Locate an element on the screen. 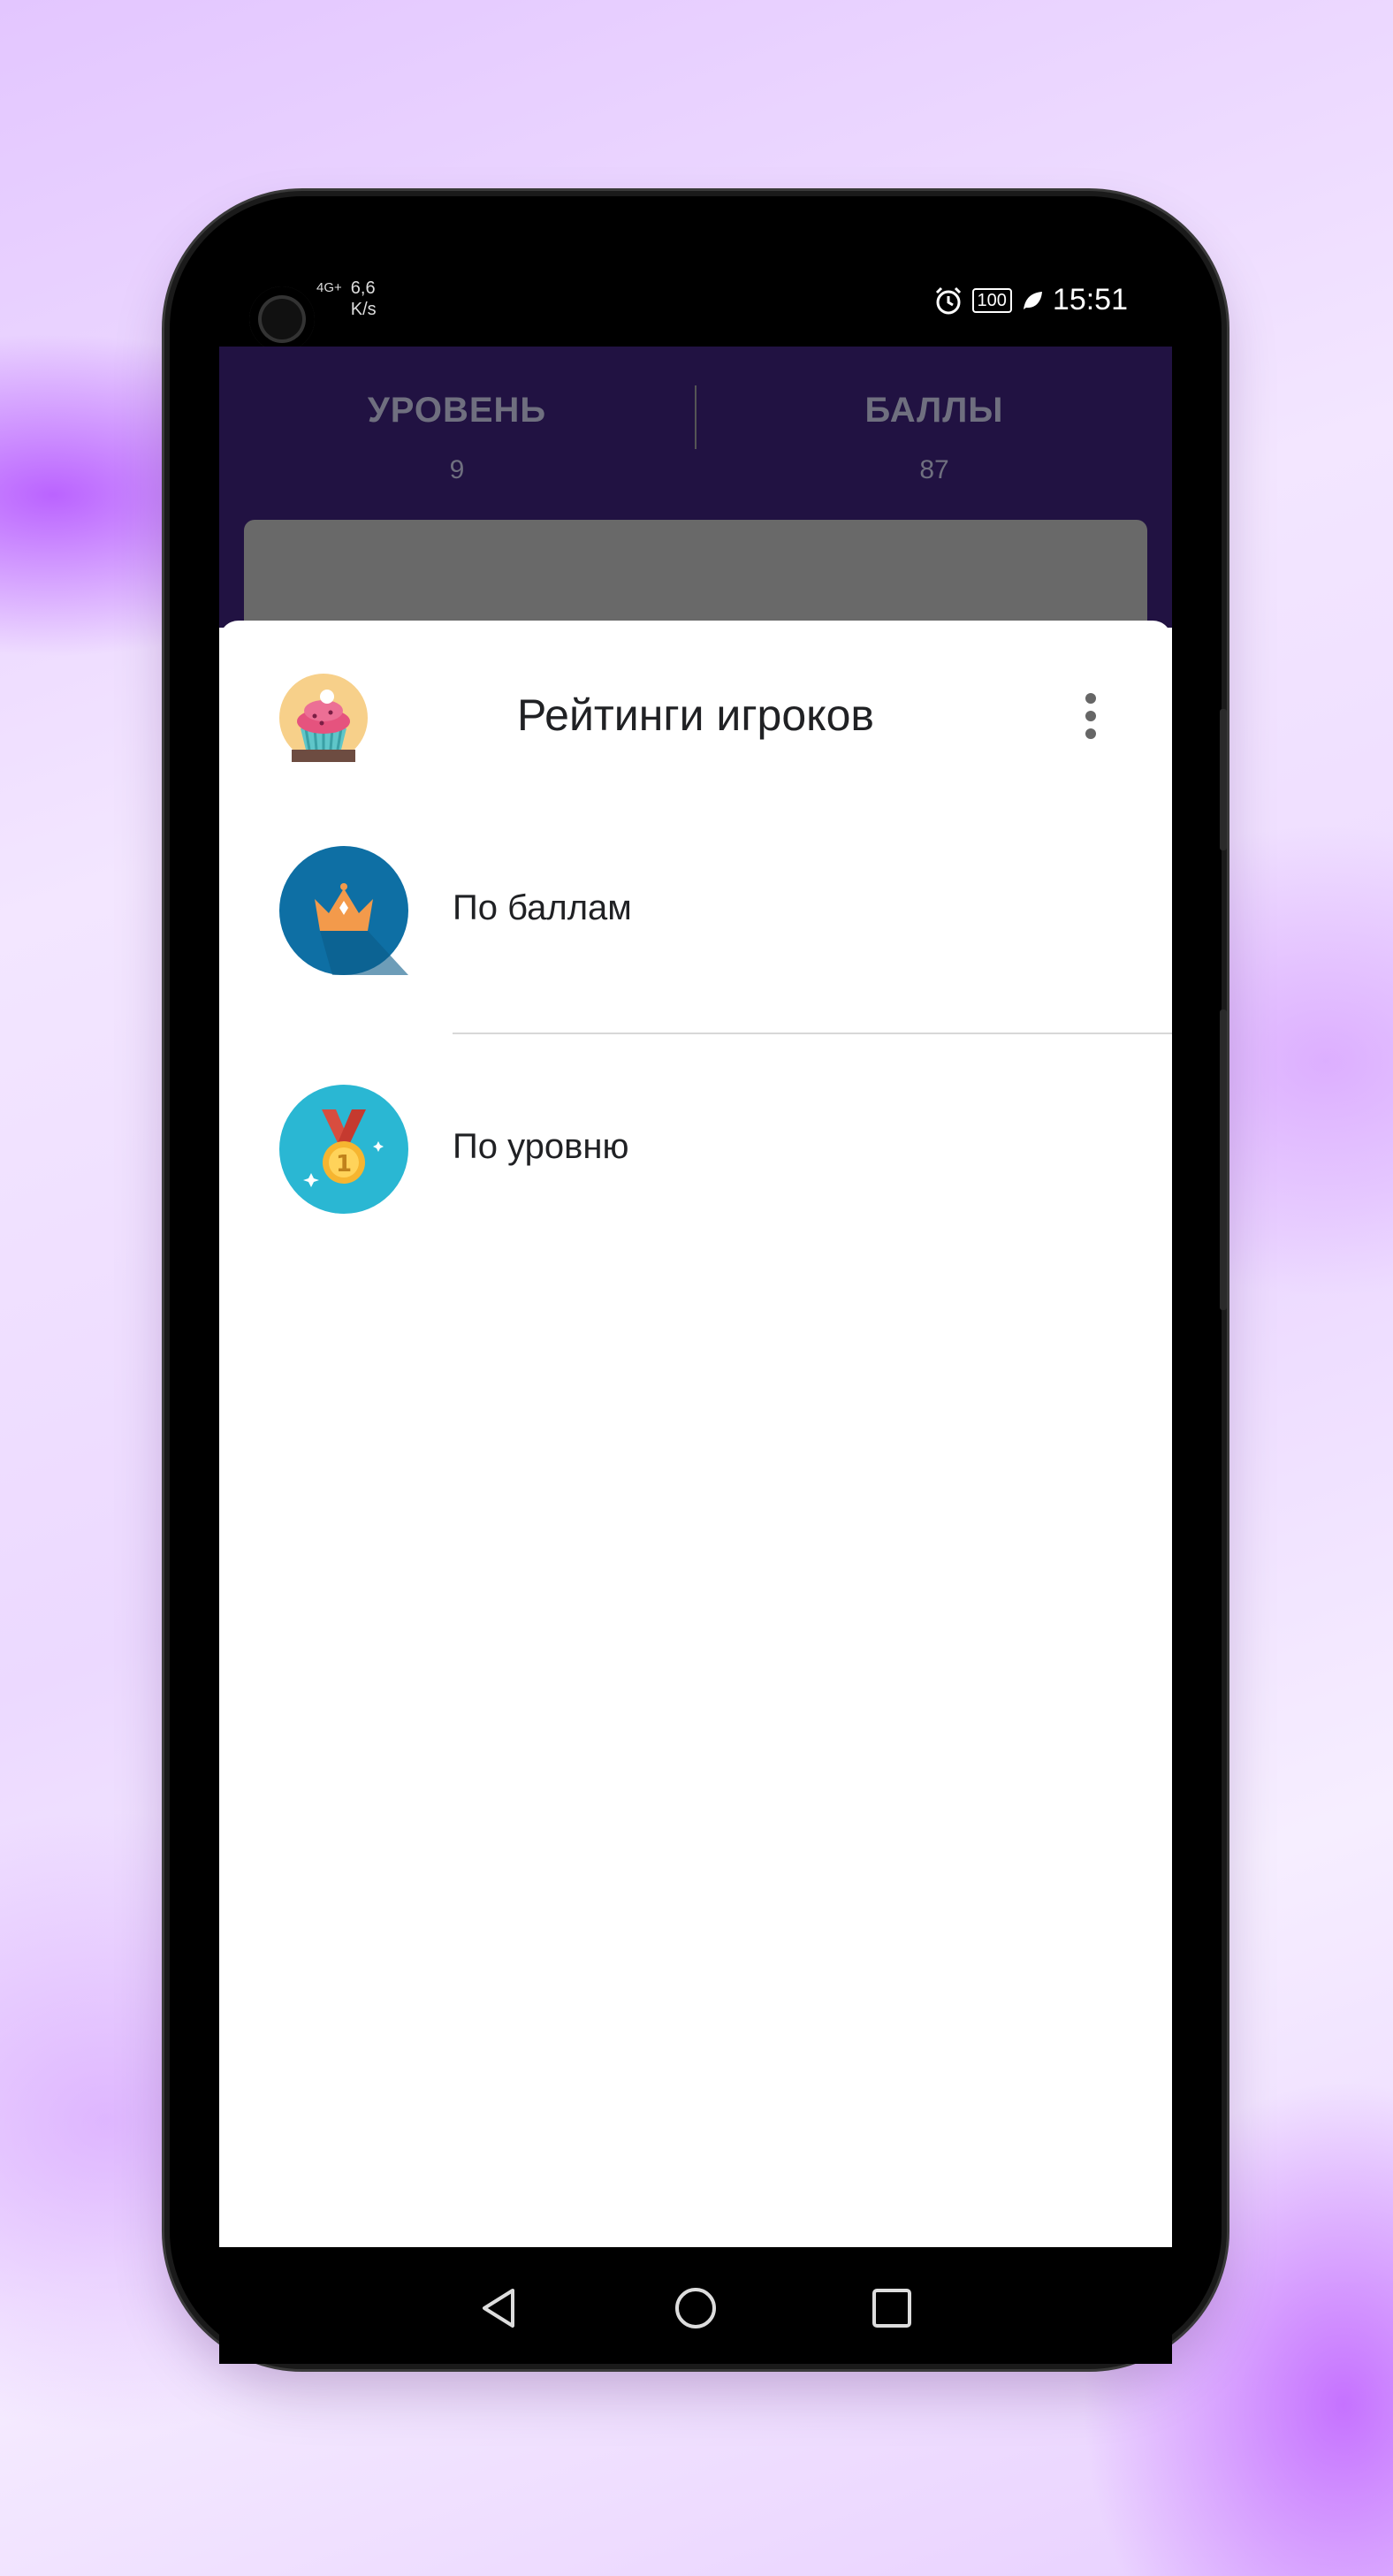 The image size is (1393, 2576). more-vert-icon is located at coordinates (1091, 719).